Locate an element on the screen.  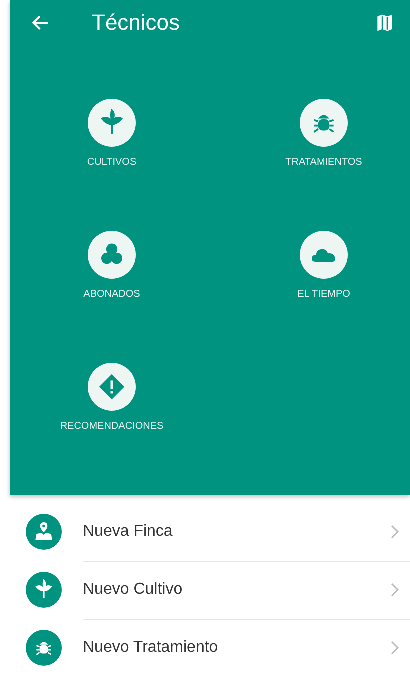
category-tile: RECOMENDACIONES is located at coordinates (112, 429).